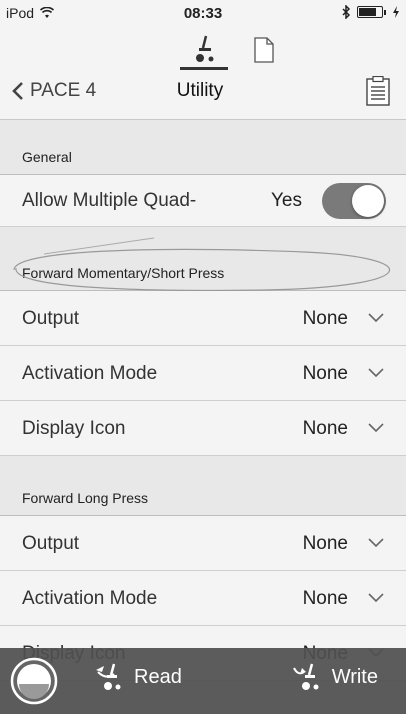 This screenshot has width=406, height=714. What do you see at coordinates (203, 14) in the screenshot?
I see `status-bar: iPod 08:33` at bounding box center [203, 14].